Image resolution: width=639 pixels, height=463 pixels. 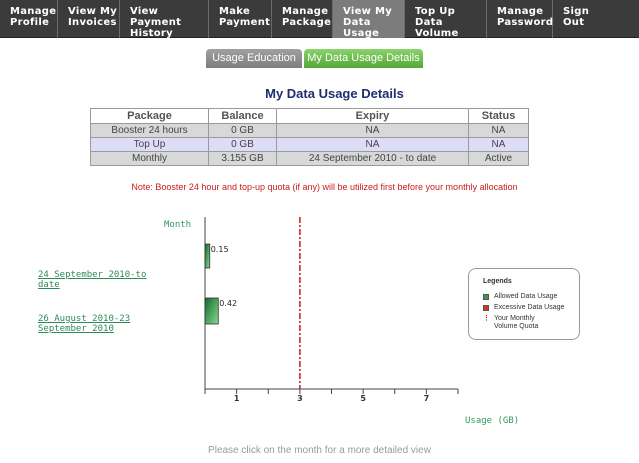 What do you see at coordinates (486, 308) in the screenshot?
I see `legend-swatch-excessive` at bounding box center [486, 308].